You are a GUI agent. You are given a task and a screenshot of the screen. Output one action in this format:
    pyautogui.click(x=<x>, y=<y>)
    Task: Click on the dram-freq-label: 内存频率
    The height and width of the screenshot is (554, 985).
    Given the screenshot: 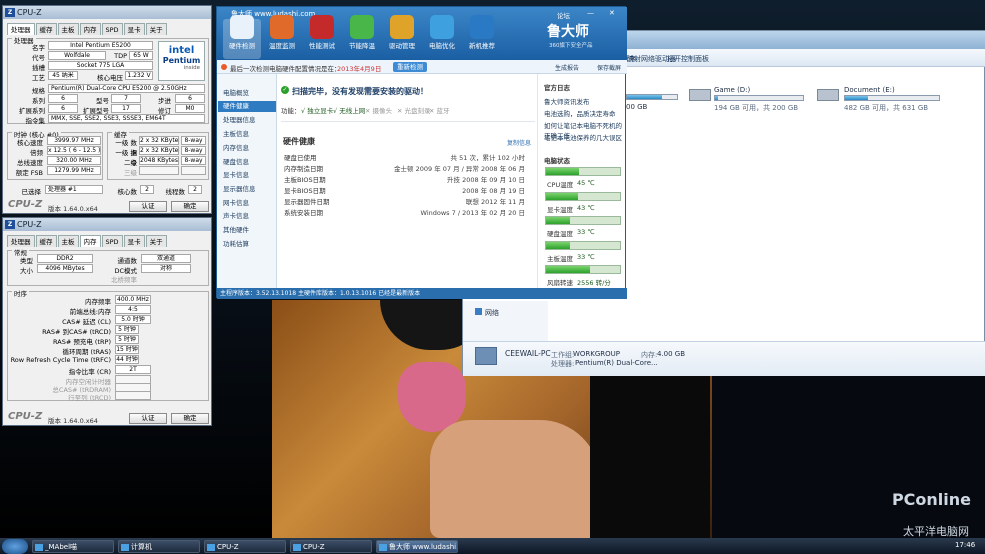 What is the action you would take?
    pyautogui.click(x=98, y=302)
    